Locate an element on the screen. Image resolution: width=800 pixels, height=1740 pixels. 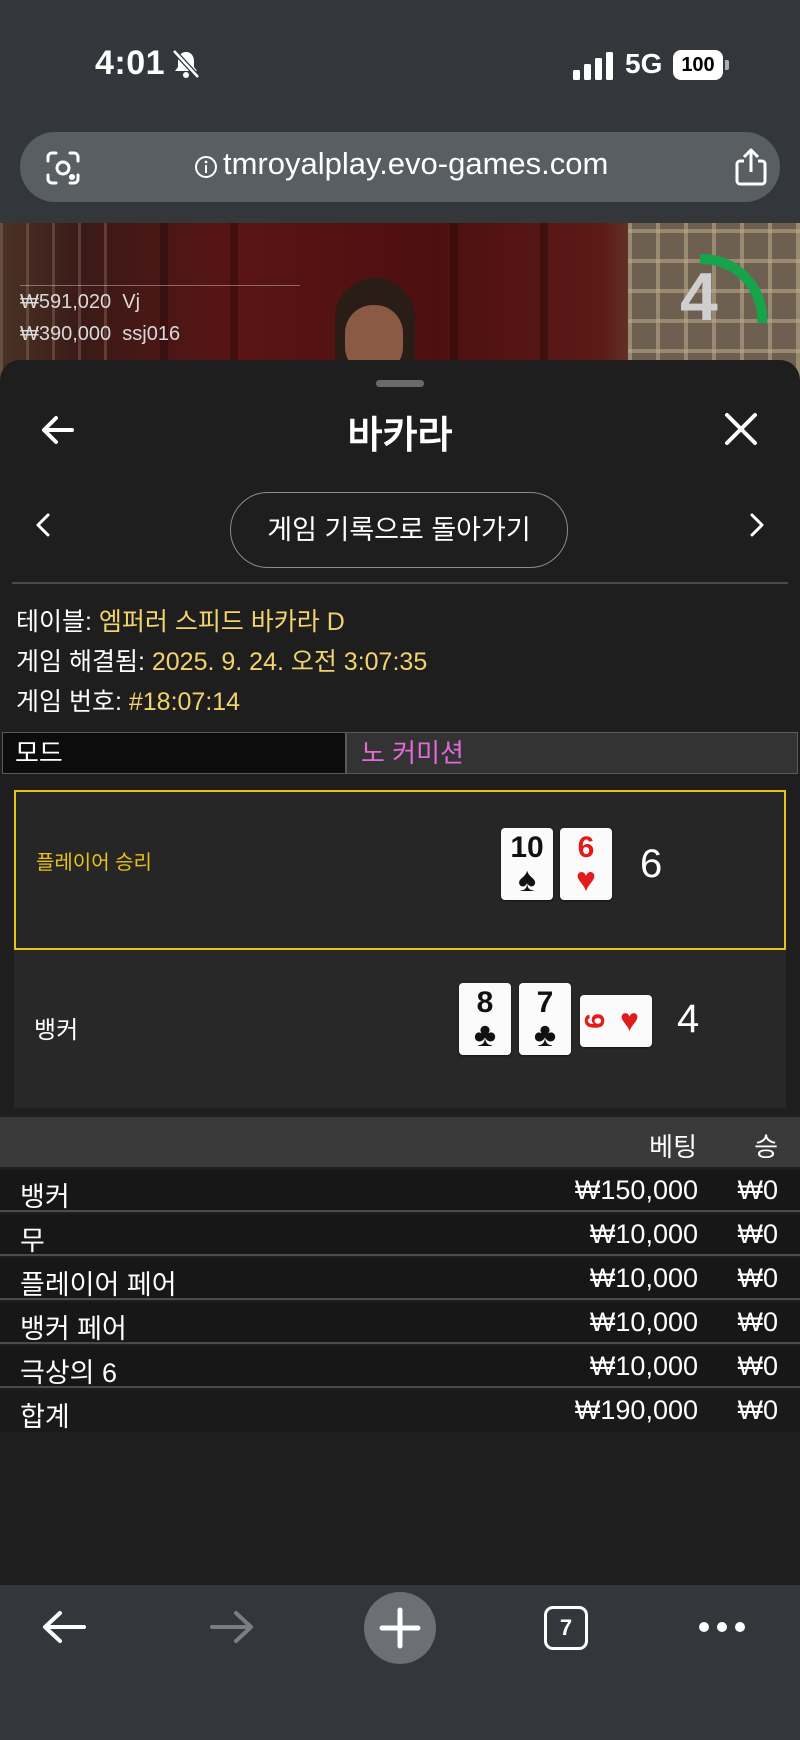
camera-lens-icon is located at coordinates (63, 168).